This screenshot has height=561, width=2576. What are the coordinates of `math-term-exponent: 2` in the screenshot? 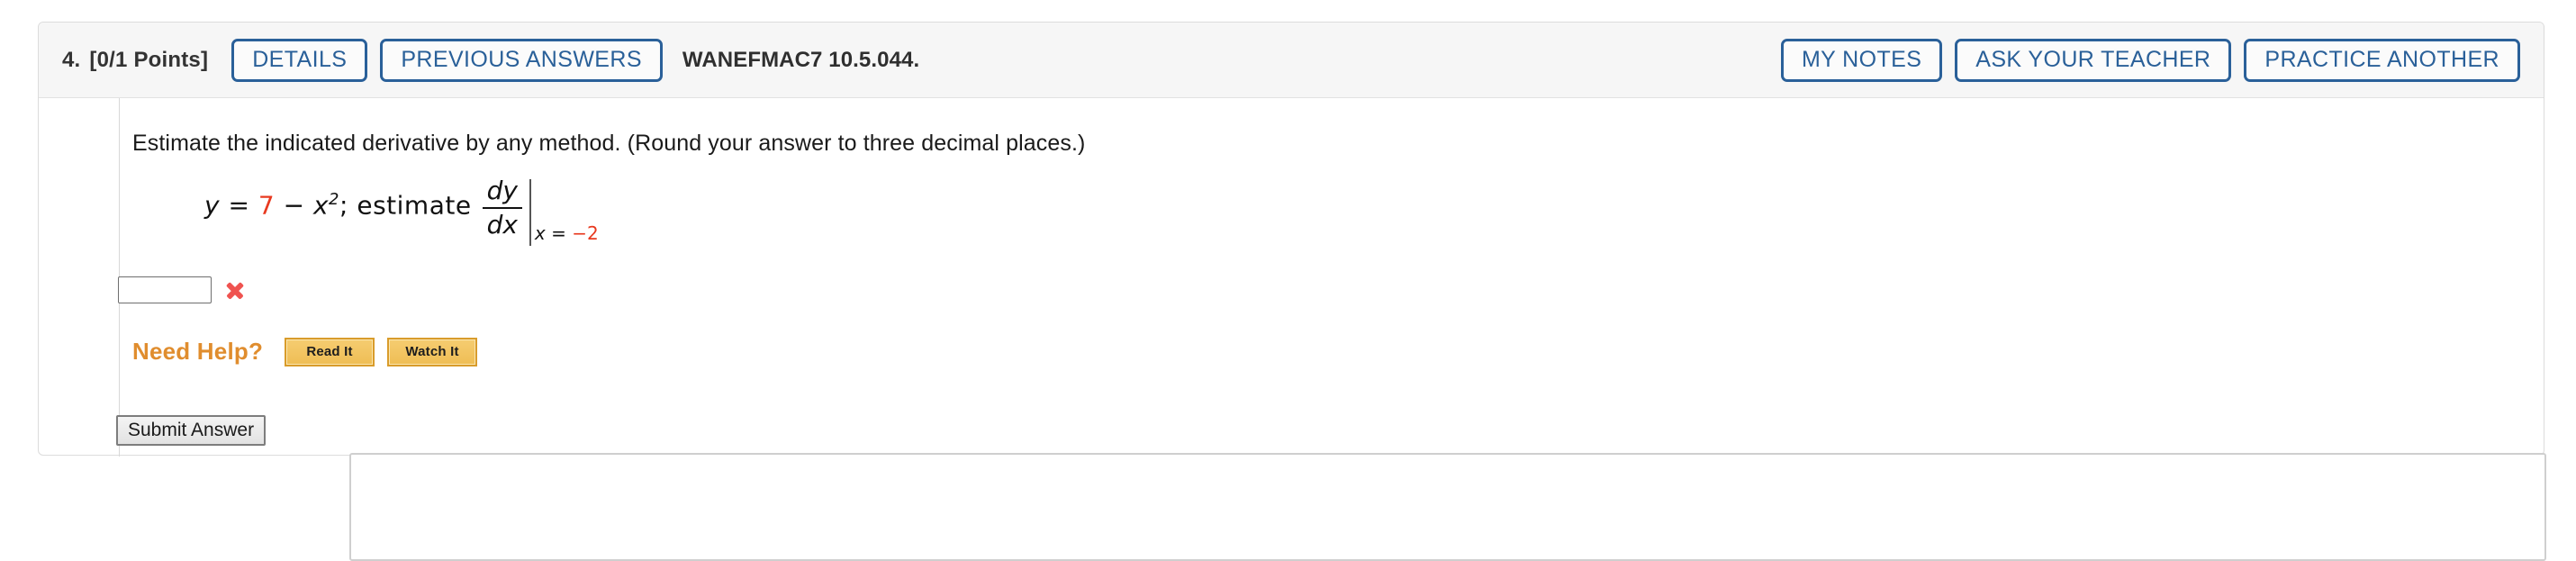 It's located at (334, 199).